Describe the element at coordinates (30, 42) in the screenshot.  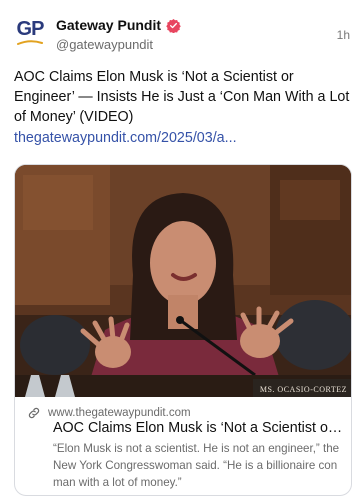
I see `logo-swoosh-icon` at that location.